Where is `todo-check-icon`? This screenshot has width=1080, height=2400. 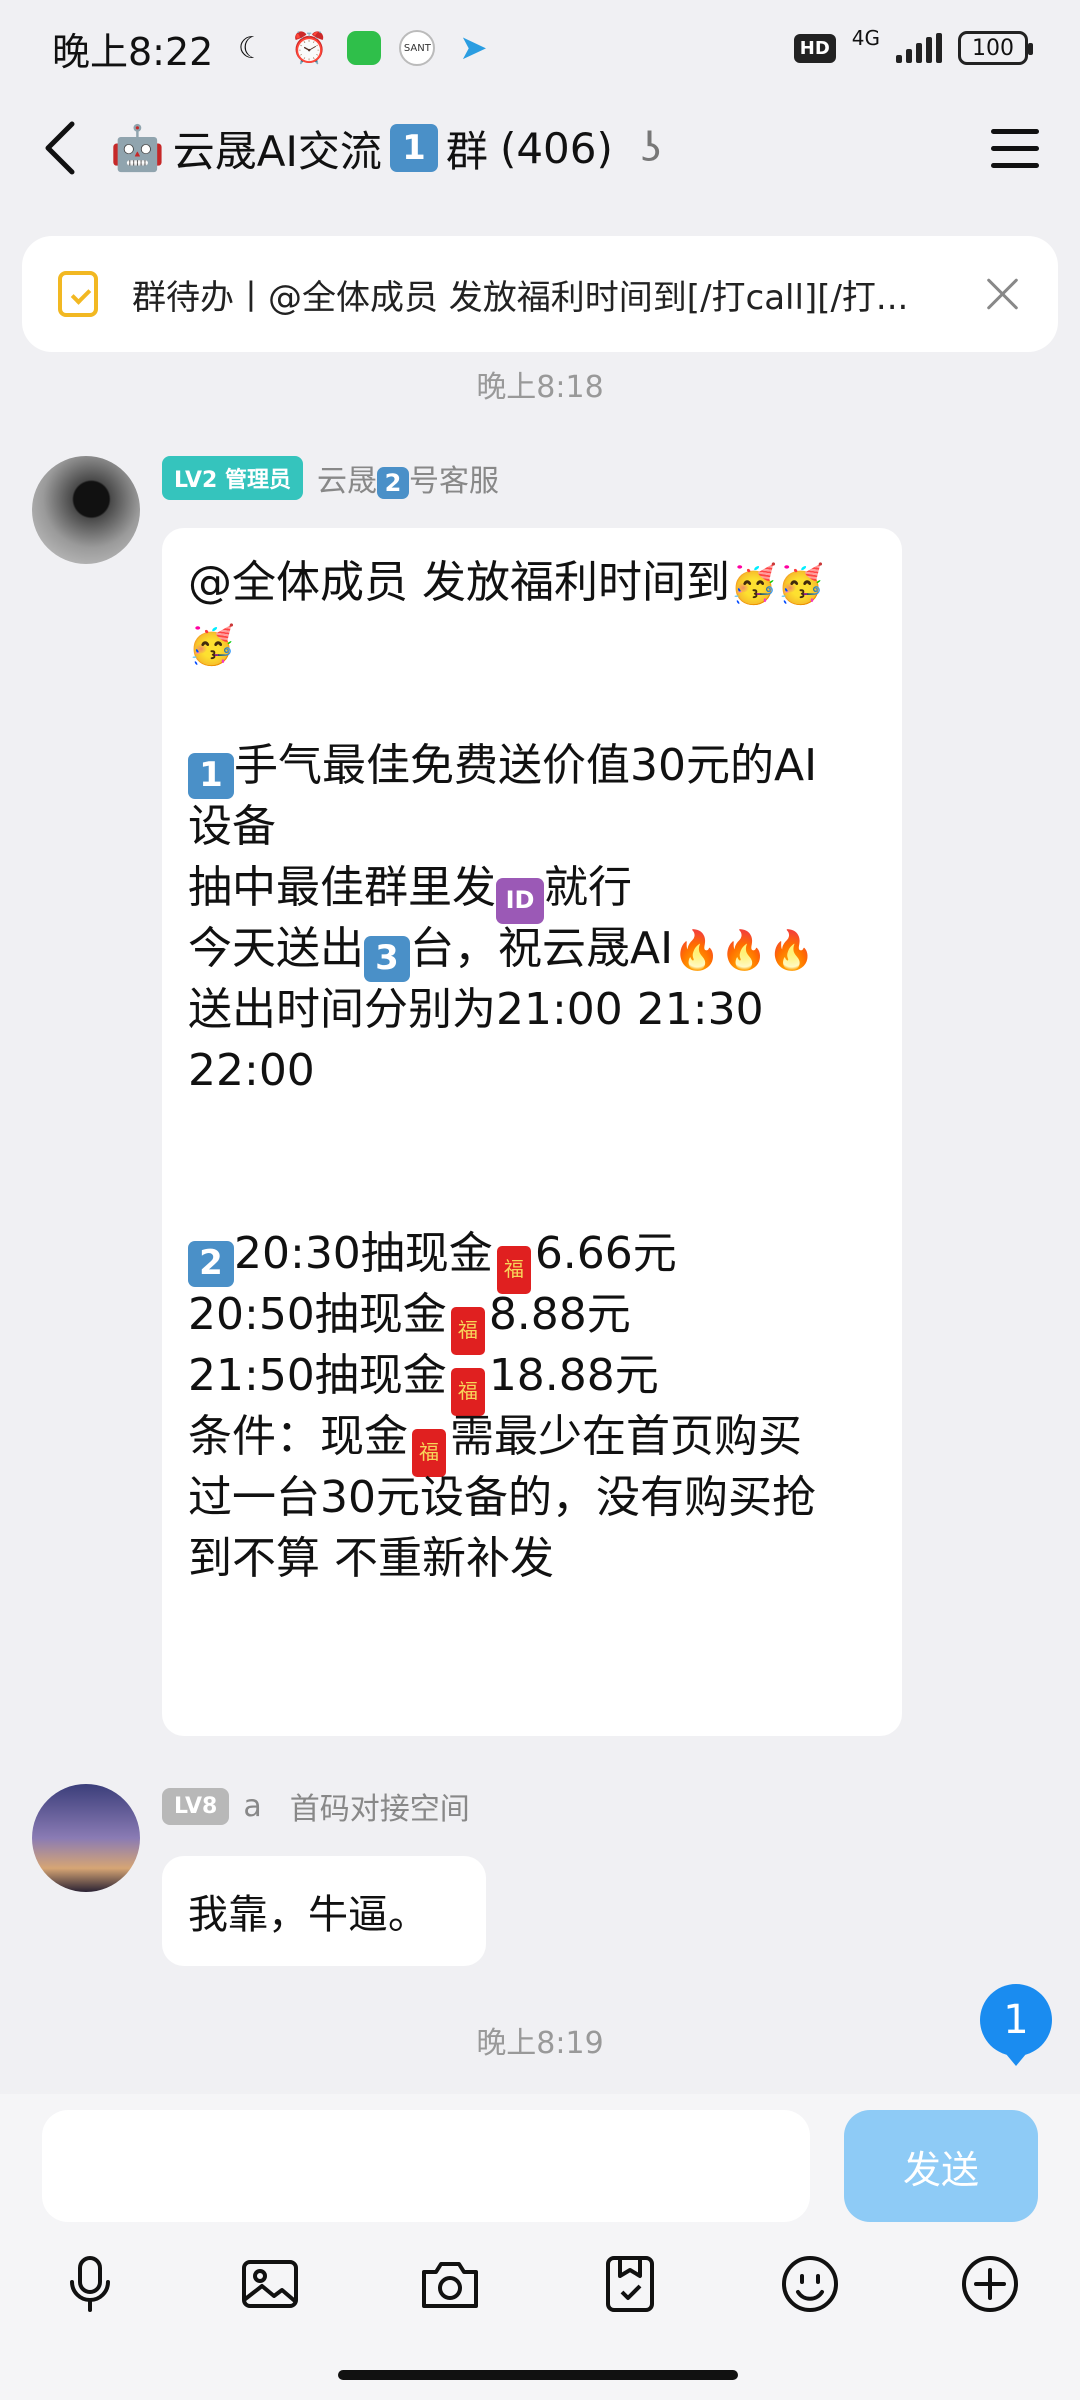
todo-check-icon is located at coordinates (78, 294).